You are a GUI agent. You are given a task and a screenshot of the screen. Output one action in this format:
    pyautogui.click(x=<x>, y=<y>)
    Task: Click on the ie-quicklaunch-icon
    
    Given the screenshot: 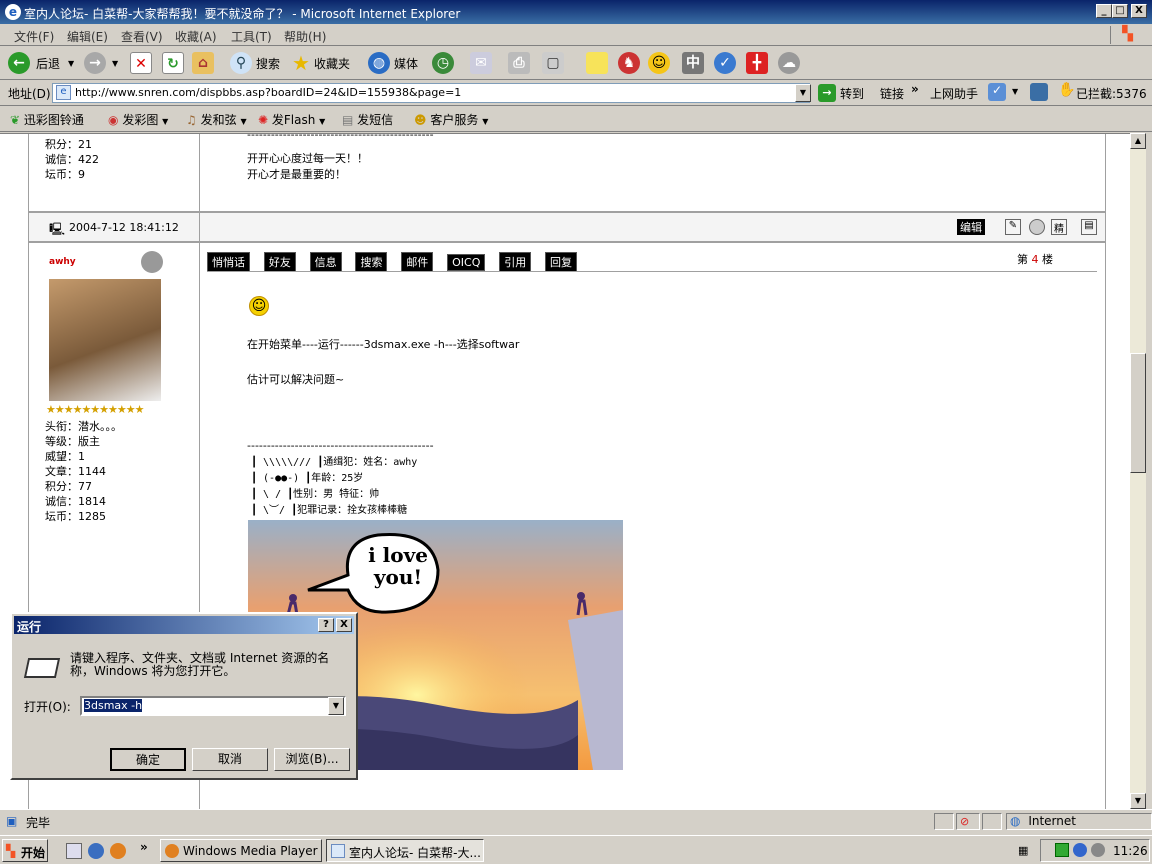 What is the action you would take?
    pyautogui.click(x=96, y=851)
    